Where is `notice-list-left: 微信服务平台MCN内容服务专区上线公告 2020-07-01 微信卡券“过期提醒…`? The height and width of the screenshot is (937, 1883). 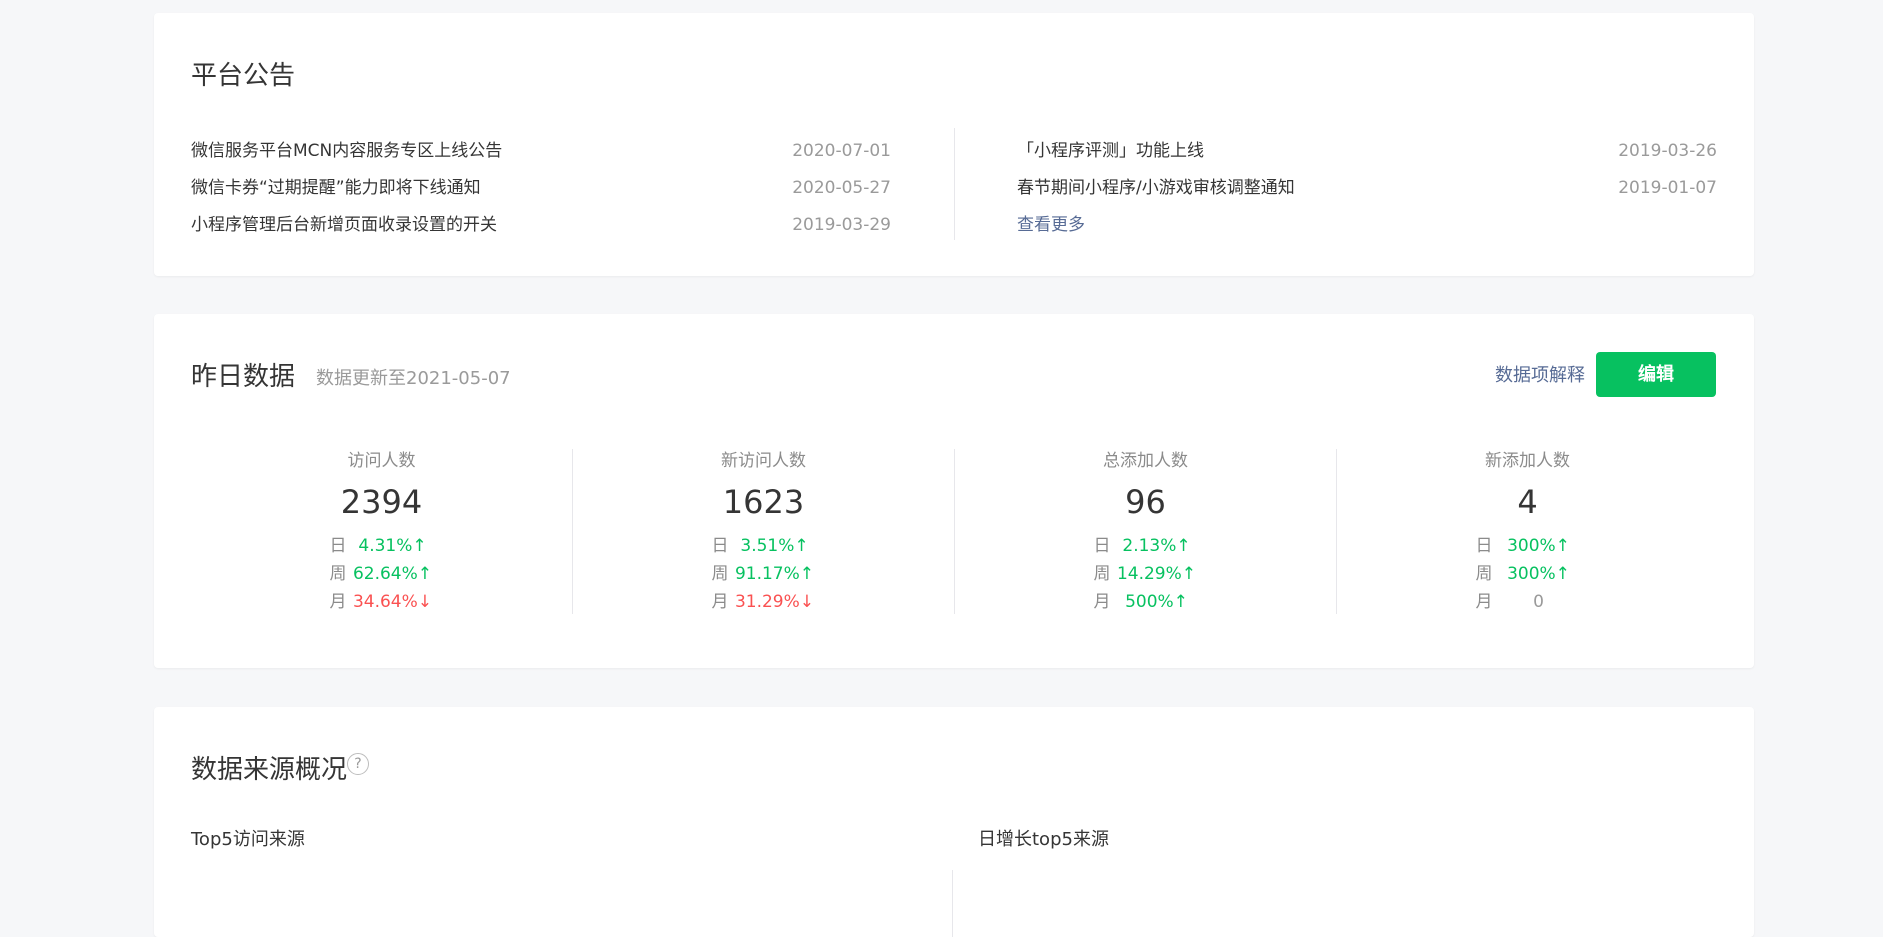 notice-list-left: 微信服务平台MCN内容服务专区上线公告 2020-07-01 微信卡券“过期提醒… is located at coordinates (541, 188).